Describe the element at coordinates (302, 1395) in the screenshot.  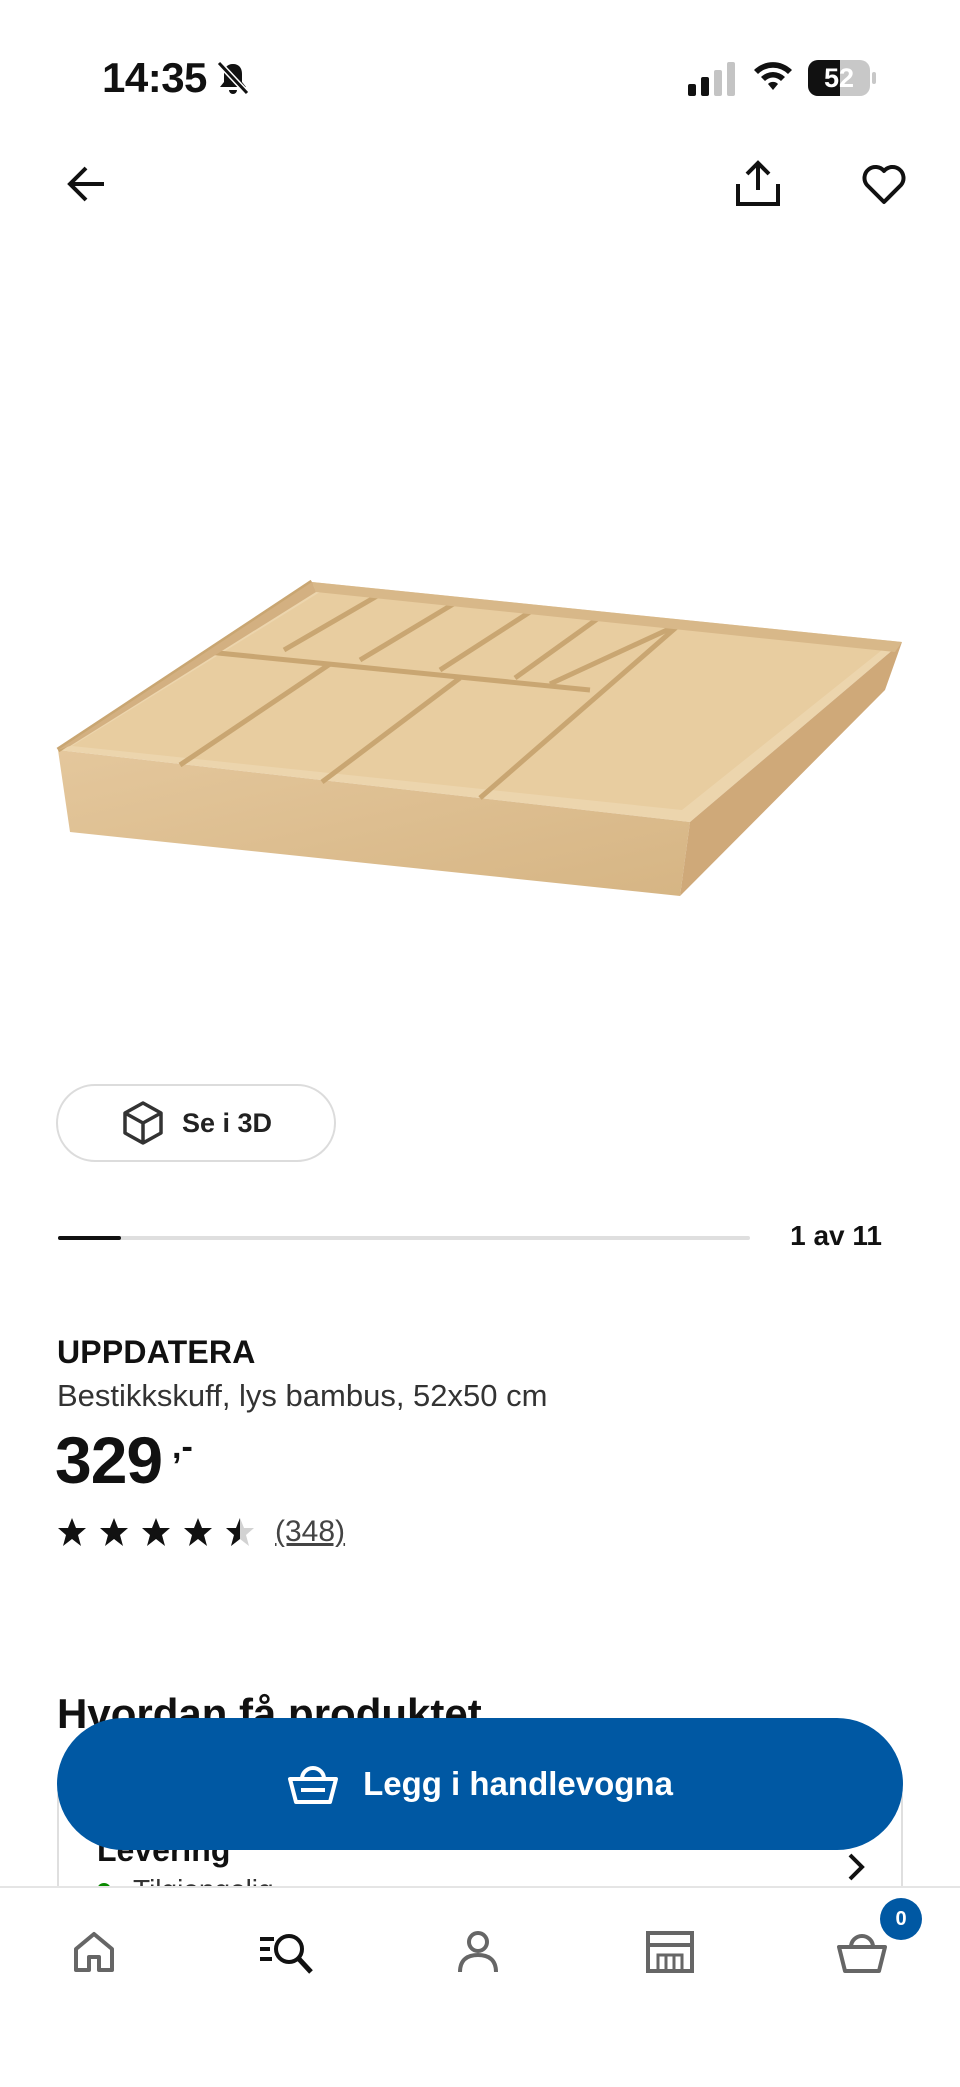
I see `product-description: Bestikkskuff, lys bambus, 52x50 cm` at that location.